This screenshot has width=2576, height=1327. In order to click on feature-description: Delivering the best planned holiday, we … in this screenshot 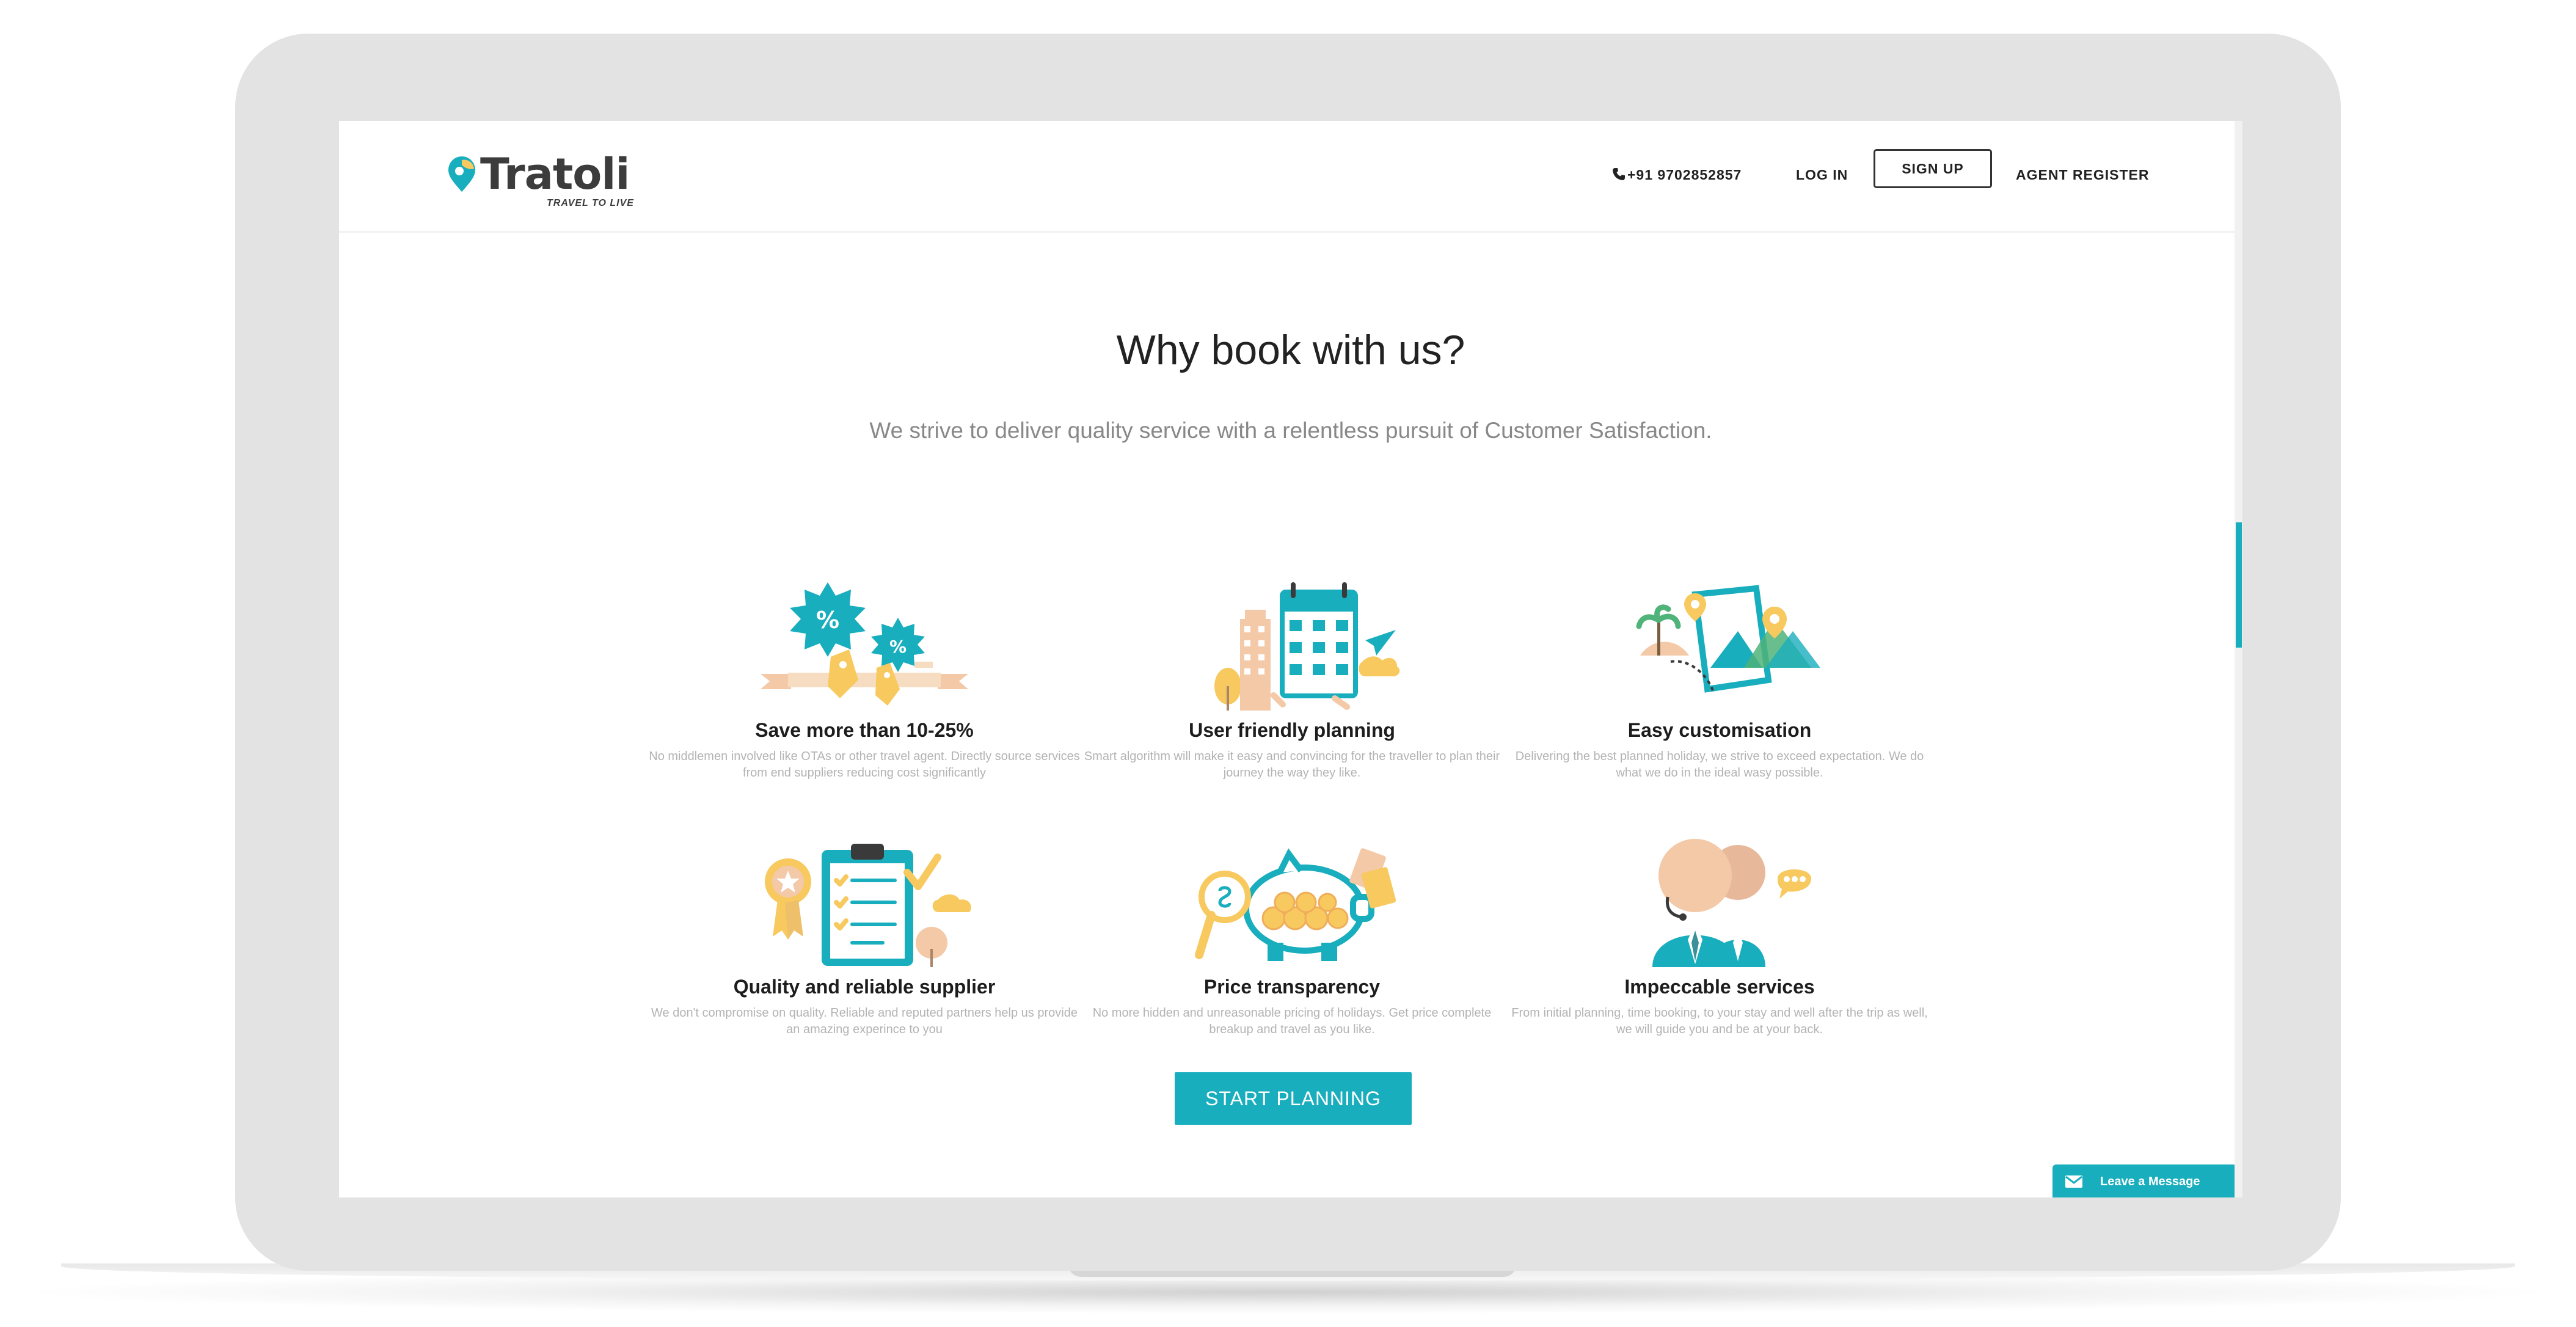, I will do `click(1719, 764)`.